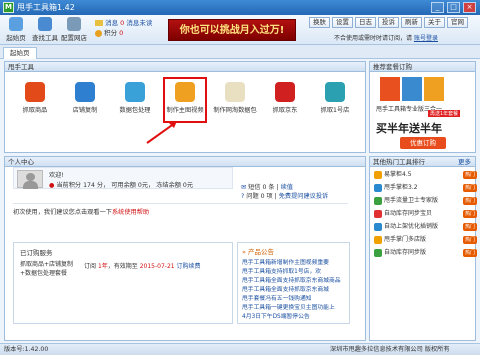 Image resolution: width=480 pixels, height=355 pixels. Describe the element at coordinates (185, 98) in the screenshot. I see `tool-video-make: 制作主图视频` at that location.